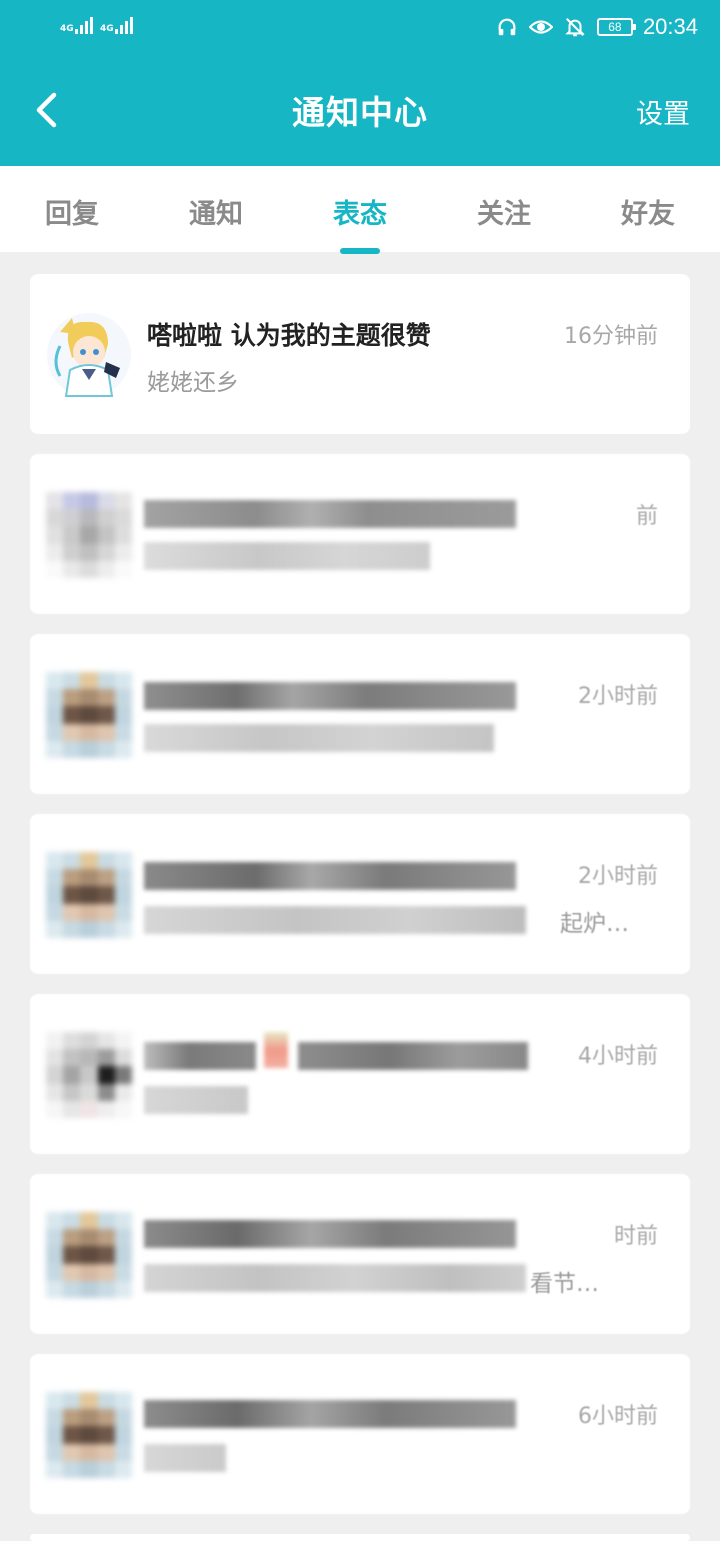  Describe the element at coordinates (360, 354) in the screenshot. I see `notification-card: 嗒啦啦 认为我的主题很赞 姥姥还乡 16分钟前` at that location.